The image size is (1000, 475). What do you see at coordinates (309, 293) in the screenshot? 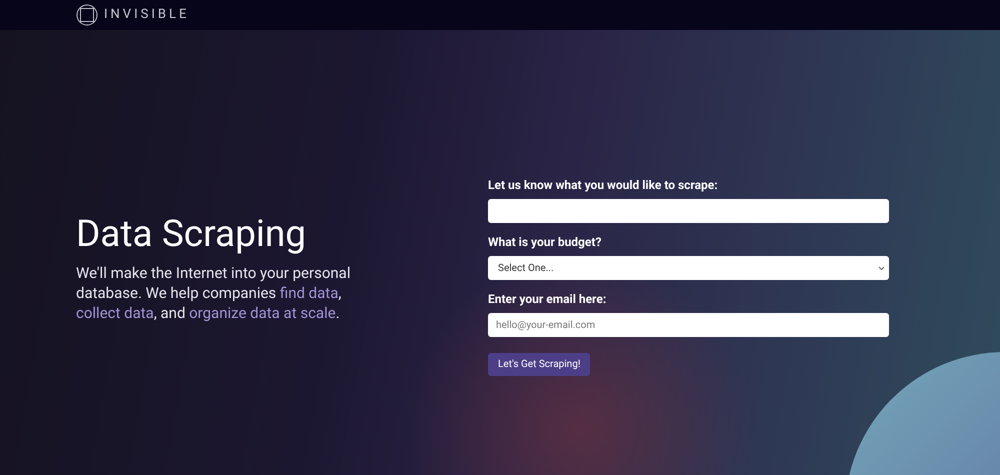
I see `text-link: find data` at bounding box center [309, 293].